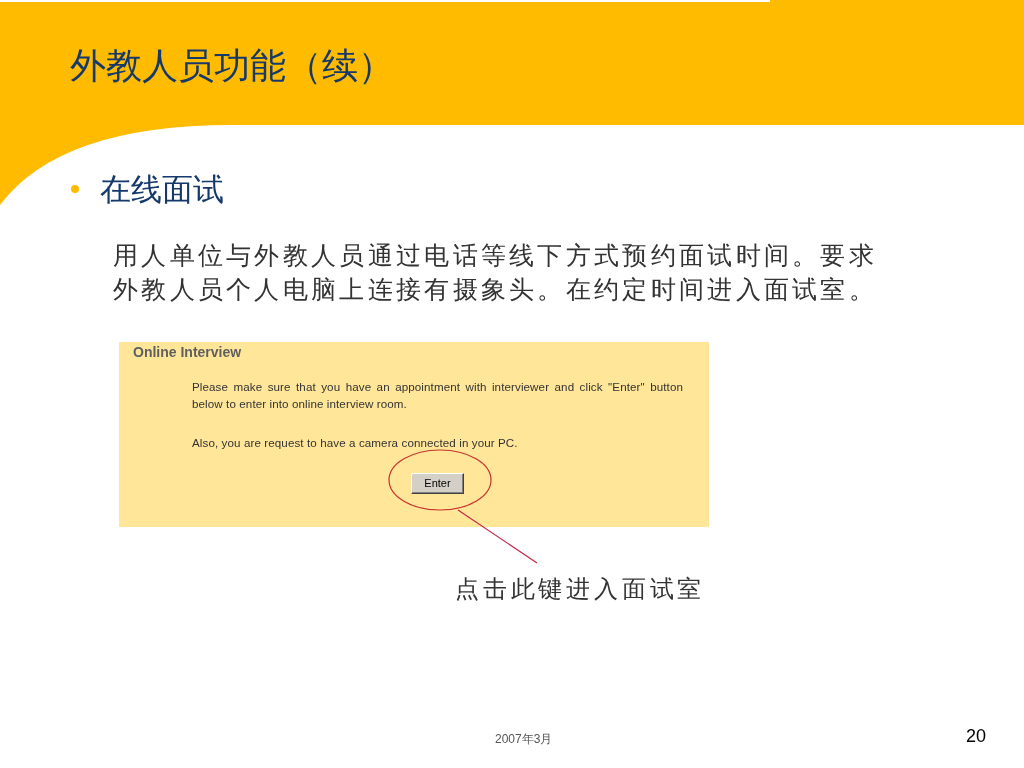 The height and width of the screenshot is (768, 1024). What do you see at coordinates (524, 739) in the screenshot?
I see `footer-date: 2007年3月` at bounding box center [524, 739].